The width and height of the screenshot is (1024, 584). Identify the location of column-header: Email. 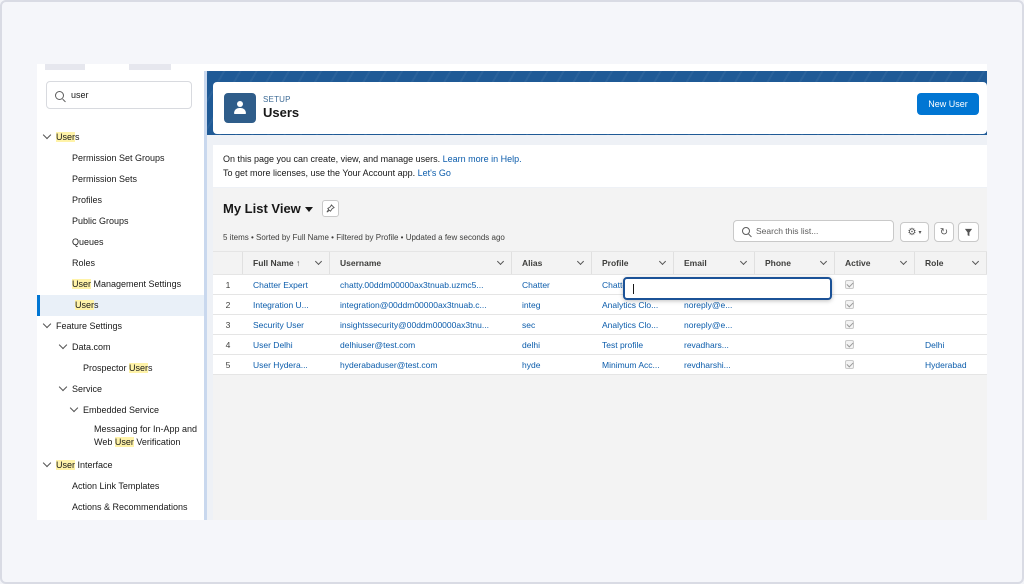
(714, 263).